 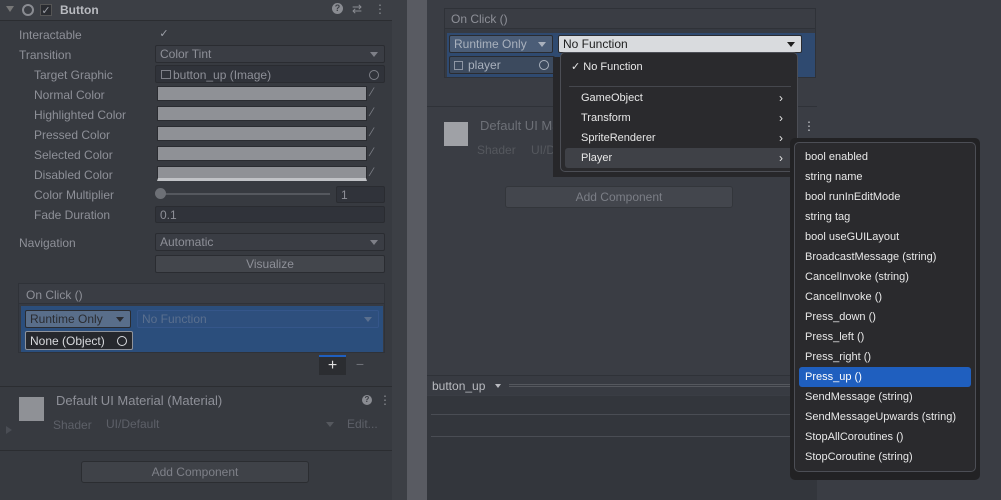 What do you see at coordinates (458, 386) in the screenshot?
I see `preview-title: button_up` at bounding box center [458, 386].